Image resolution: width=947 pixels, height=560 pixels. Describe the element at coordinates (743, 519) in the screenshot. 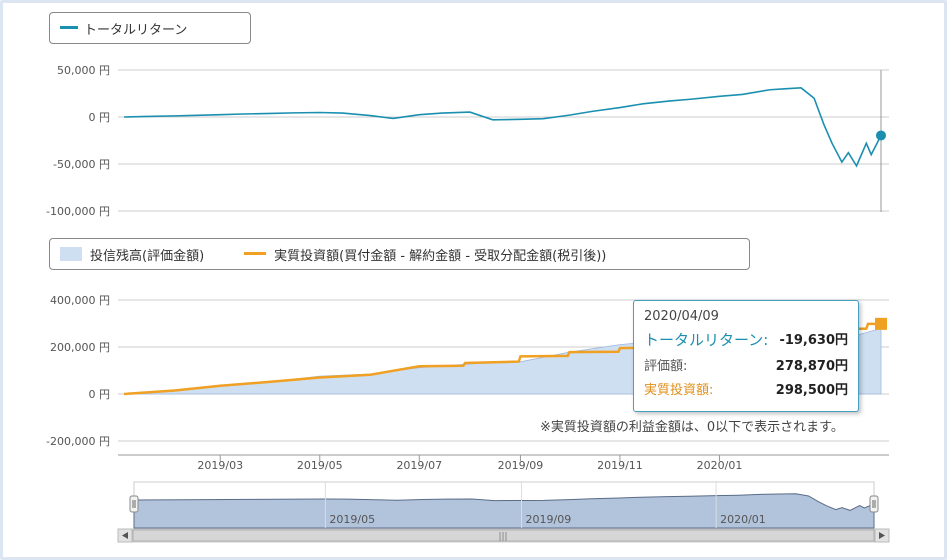

I see `navigator-tick-label: 2020/01` at that location.